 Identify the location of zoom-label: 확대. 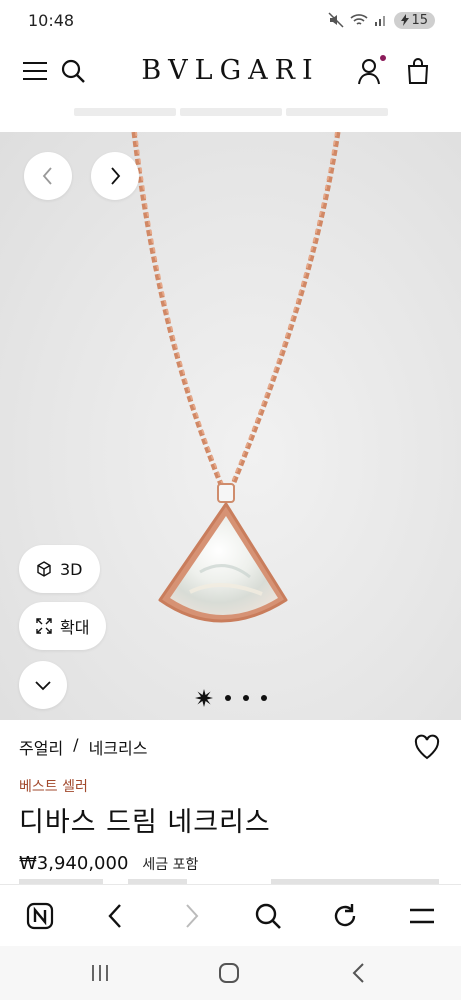
(75, 627).